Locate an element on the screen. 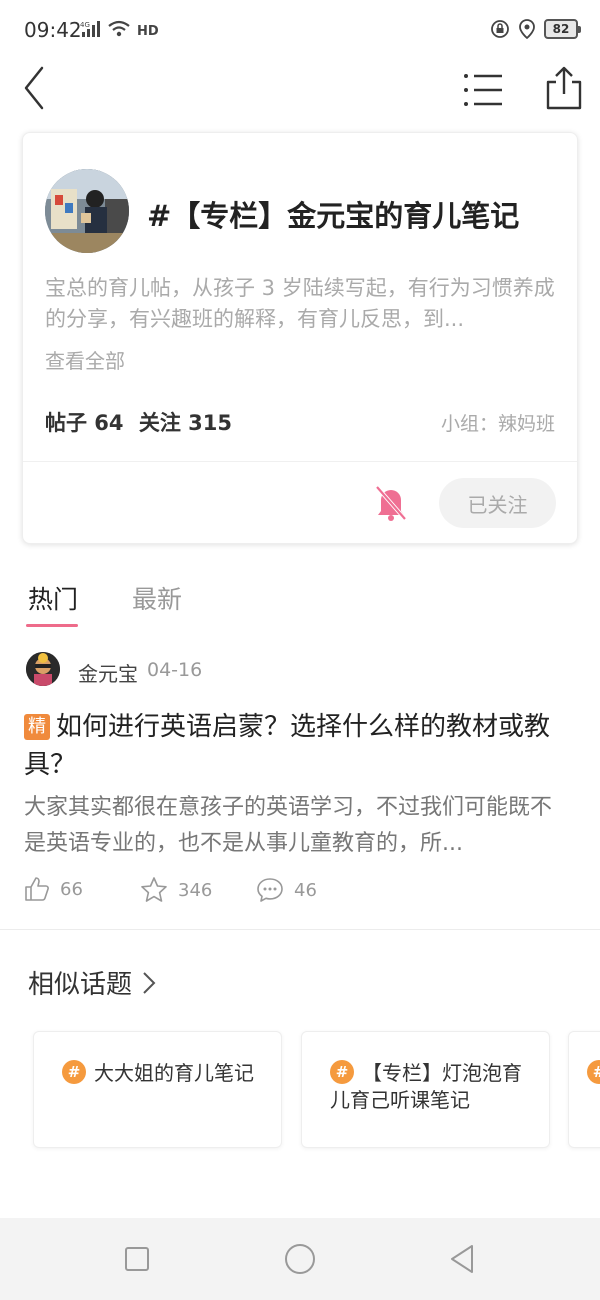 The width and height of the screenshot is (600, 1300). wifi-icon is located at coordinates (119, 28).